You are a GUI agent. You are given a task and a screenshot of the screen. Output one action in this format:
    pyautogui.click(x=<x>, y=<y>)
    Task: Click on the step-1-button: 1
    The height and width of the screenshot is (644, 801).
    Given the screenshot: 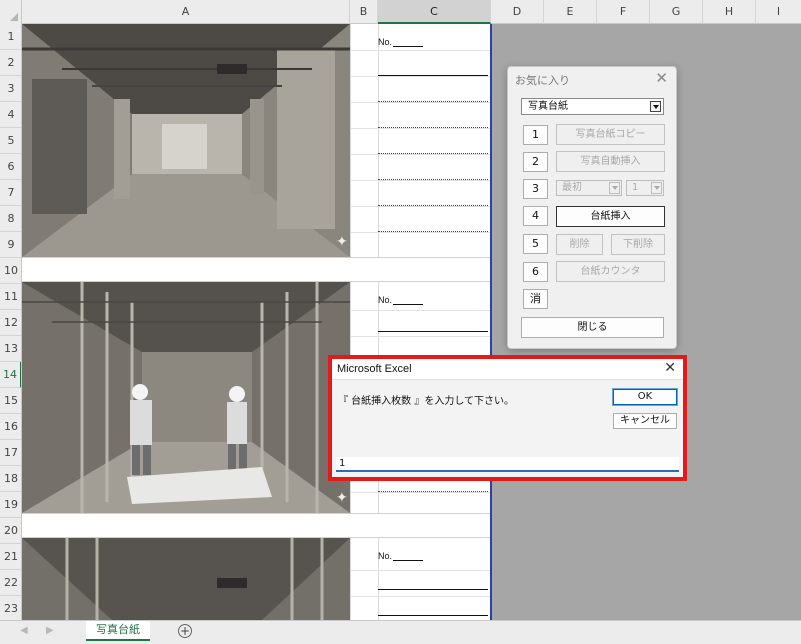 What is the action you would take?
    pyautogui.click(x=535, y=135)
    